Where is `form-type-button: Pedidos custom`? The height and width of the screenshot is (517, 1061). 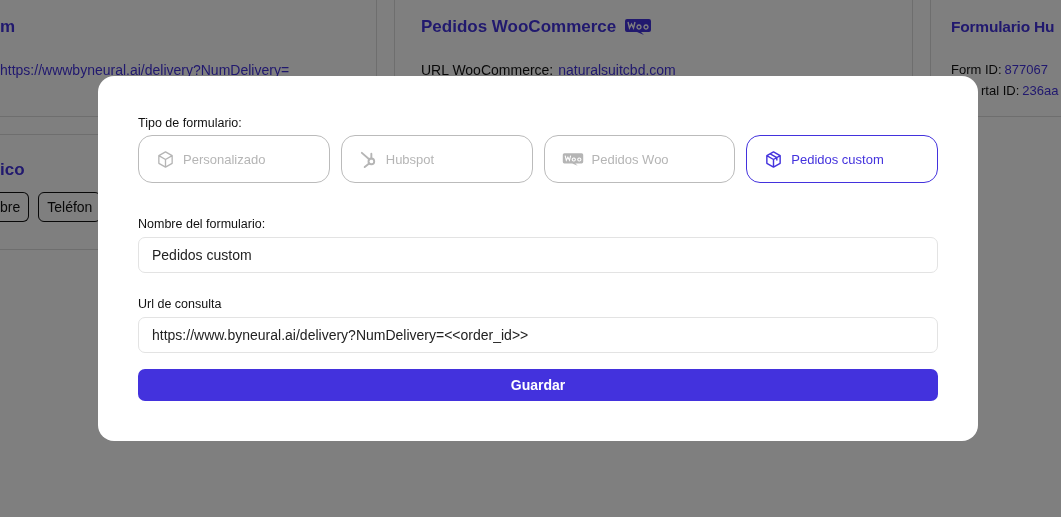 form-type-button: Pedidos custom is located at coordinates (842, 159).